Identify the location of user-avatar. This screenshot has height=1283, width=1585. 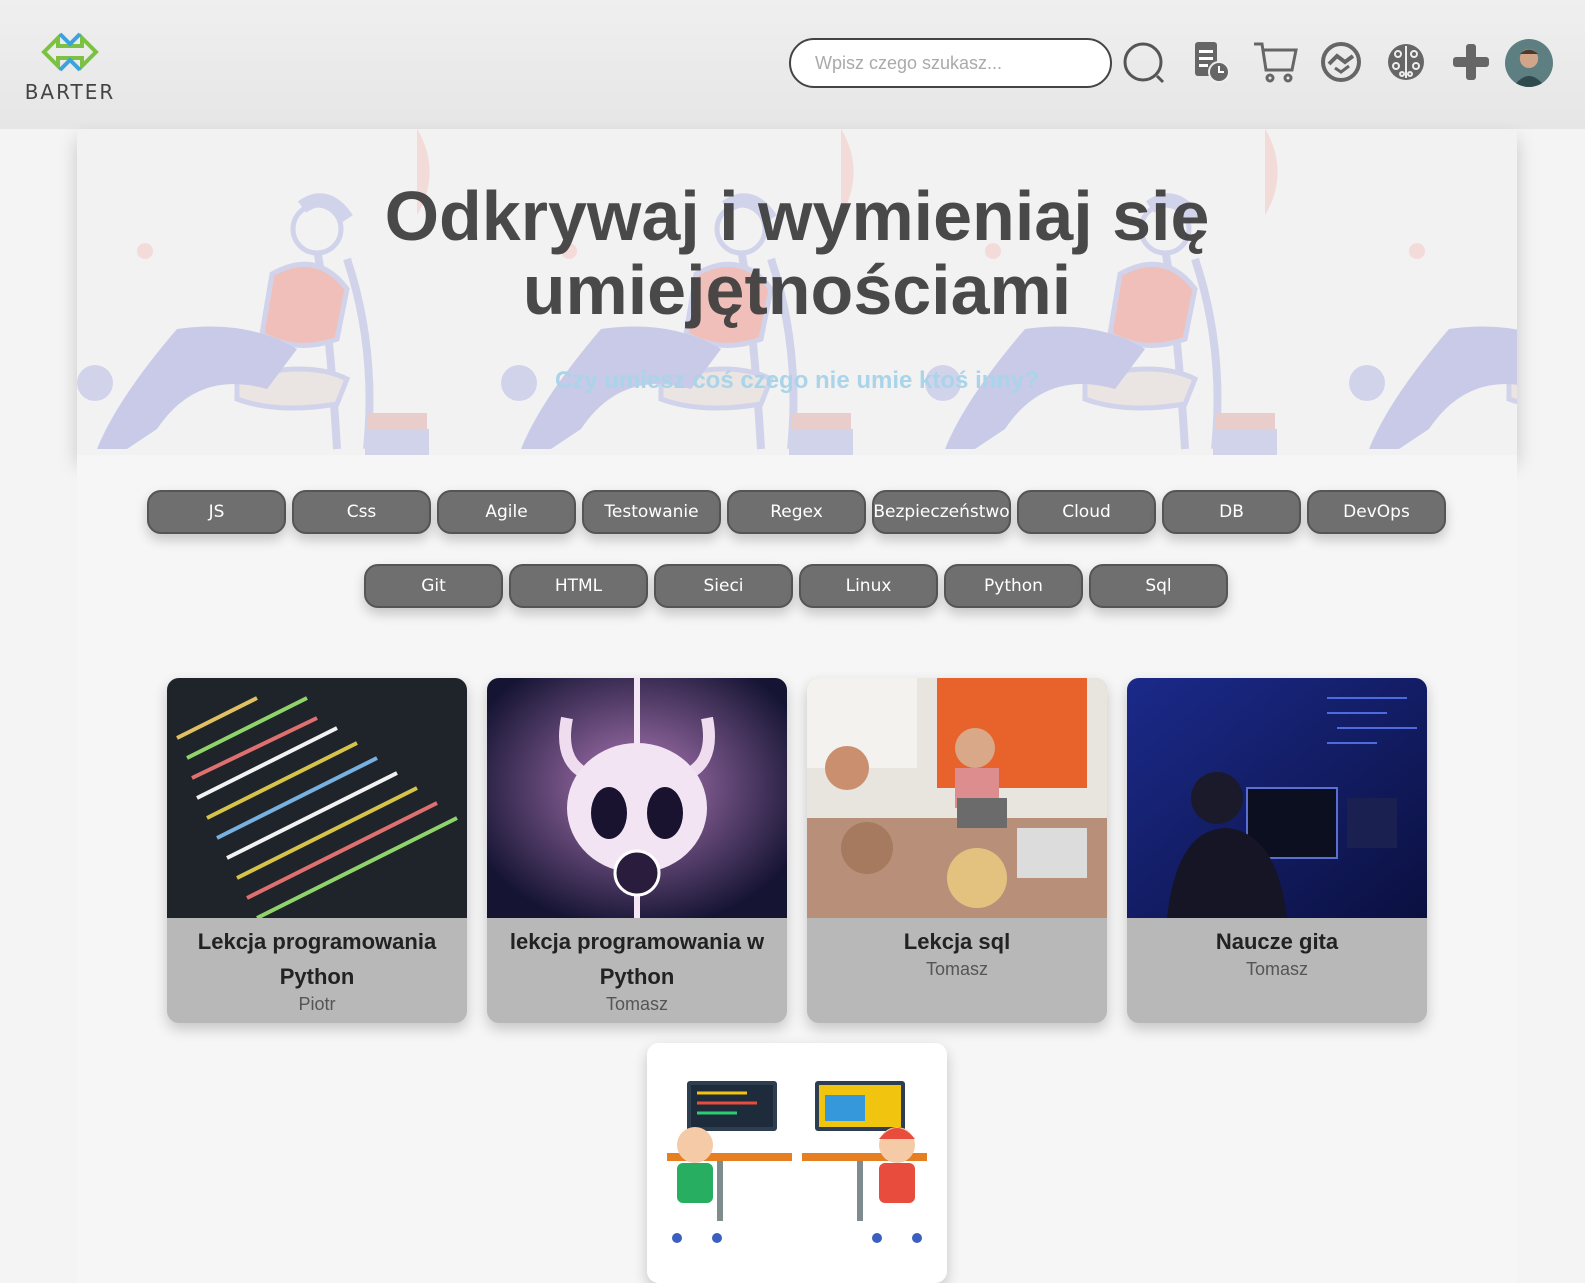
(1529, 63).